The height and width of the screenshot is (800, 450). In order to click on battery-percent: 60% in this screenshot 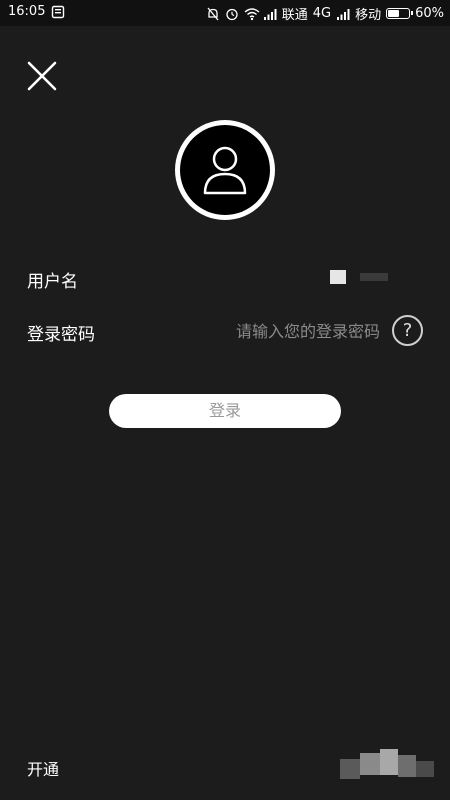, I will do `click(429, 13)`.